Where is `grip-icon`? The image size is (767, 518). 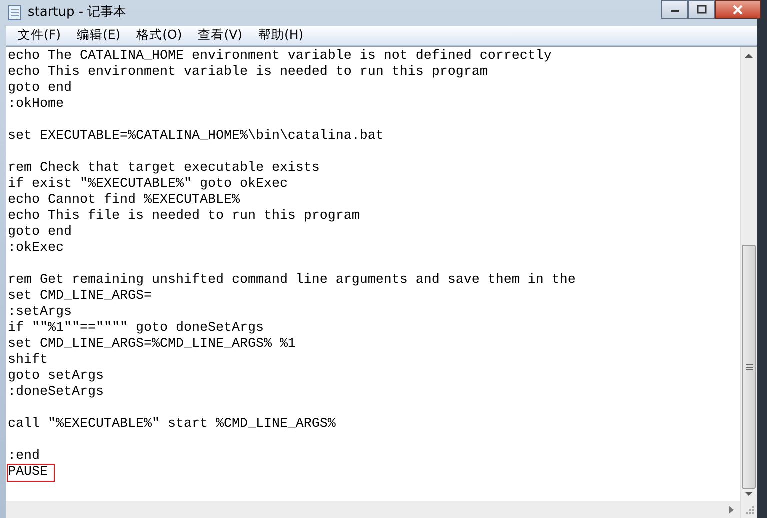 grip-icon is located at coordinates (749, 367).